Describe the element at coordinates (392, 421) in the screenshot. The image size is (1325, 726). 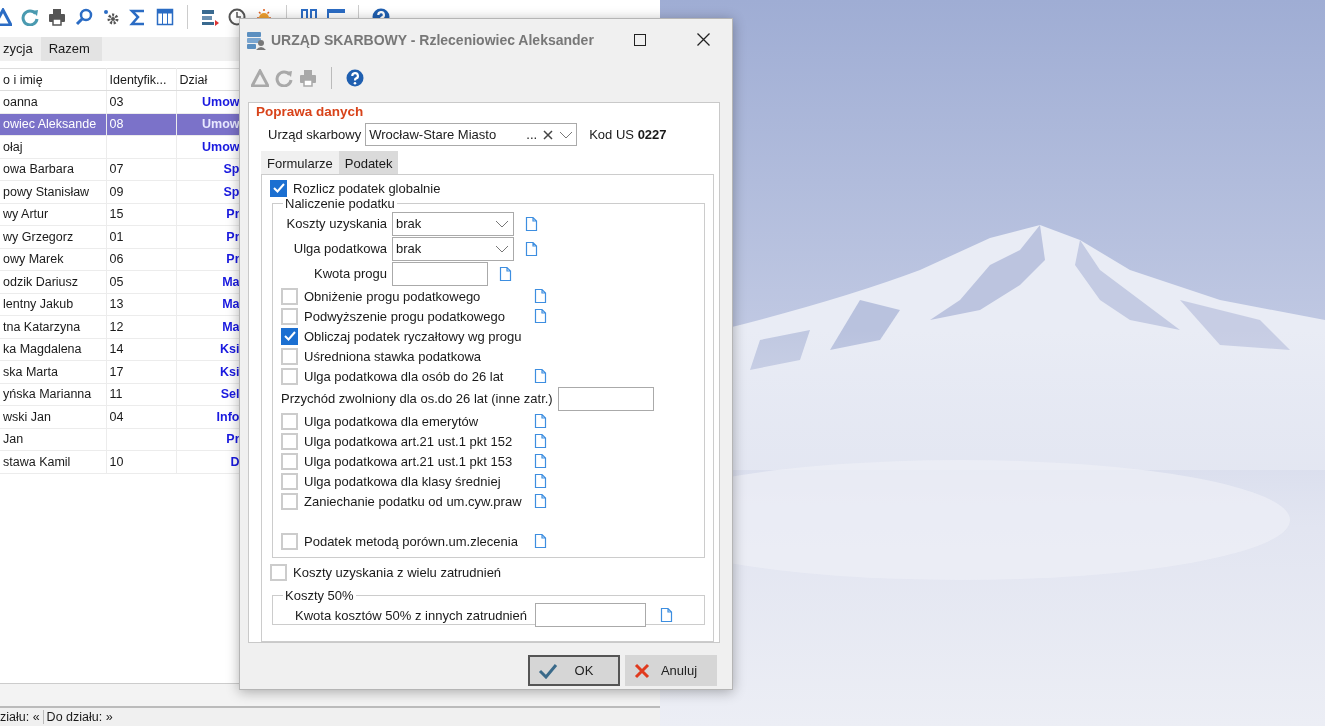
I see `checkbox-label: Ulga podatkowa dla emerytów` at that location.